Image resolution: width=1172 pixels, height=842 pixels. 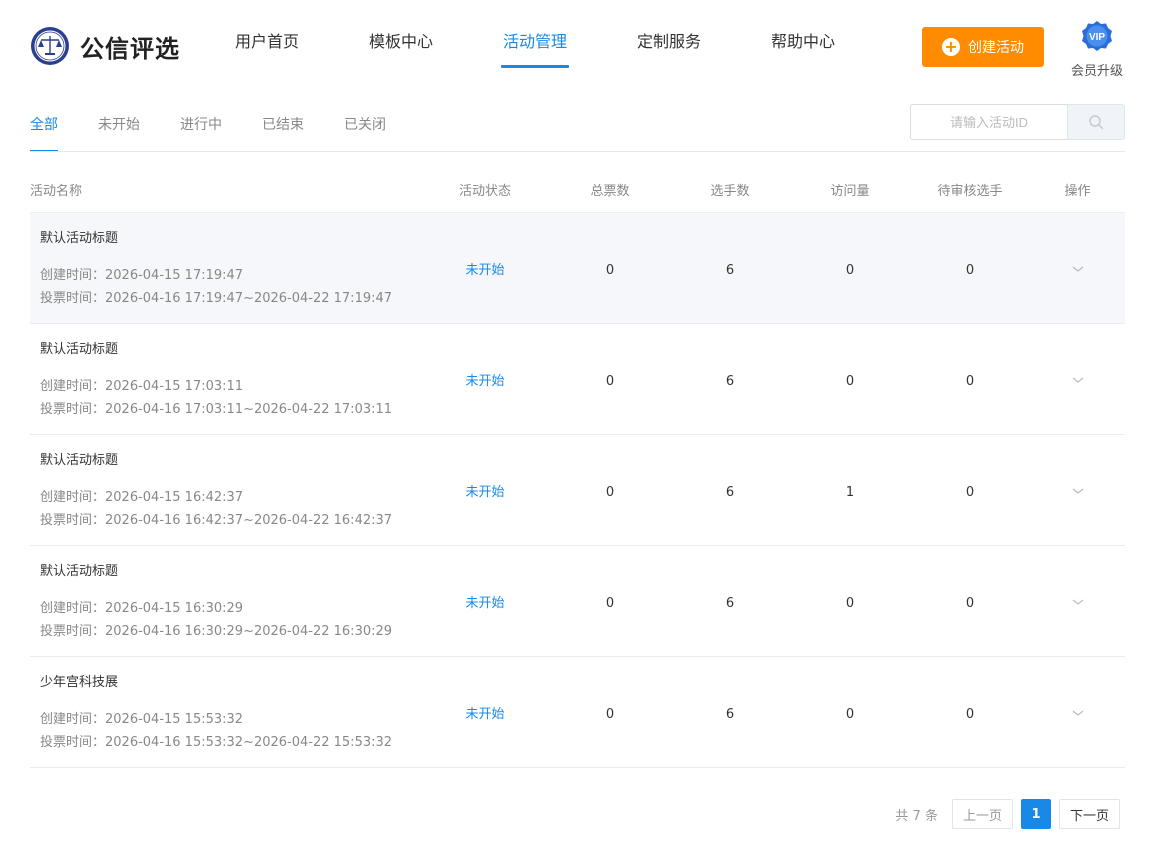 What do you see at coordinates (484, 191) in the screenshot?
I see `header-activity-status: 活动状态` at bounding box center [484, 191].